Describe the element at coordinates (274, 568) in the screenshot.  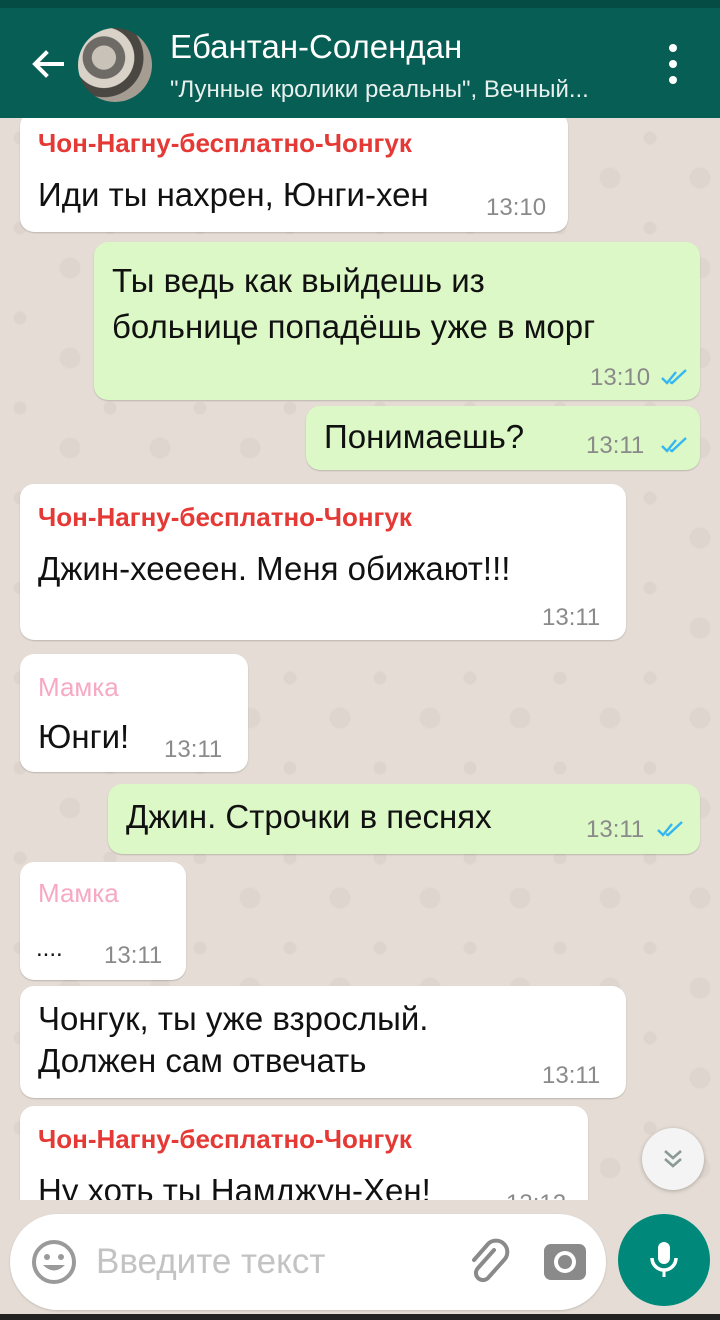
I see `message-text: Джин-хеееен. Меня обижают!!!` at that location.